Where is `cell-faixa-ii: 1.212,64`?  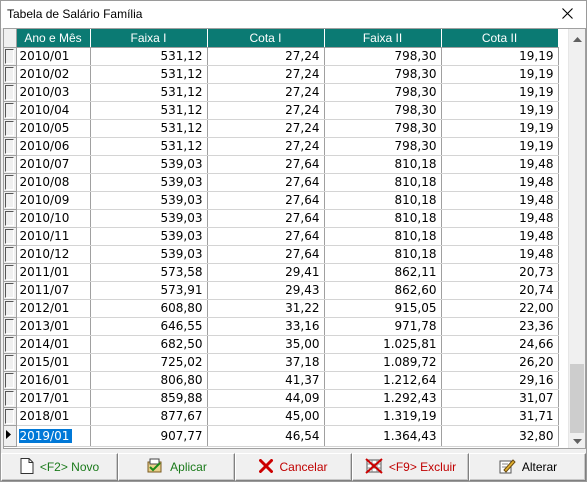 cell-faixa-ii: 1.212,64 is located at coordinates (383, 380).